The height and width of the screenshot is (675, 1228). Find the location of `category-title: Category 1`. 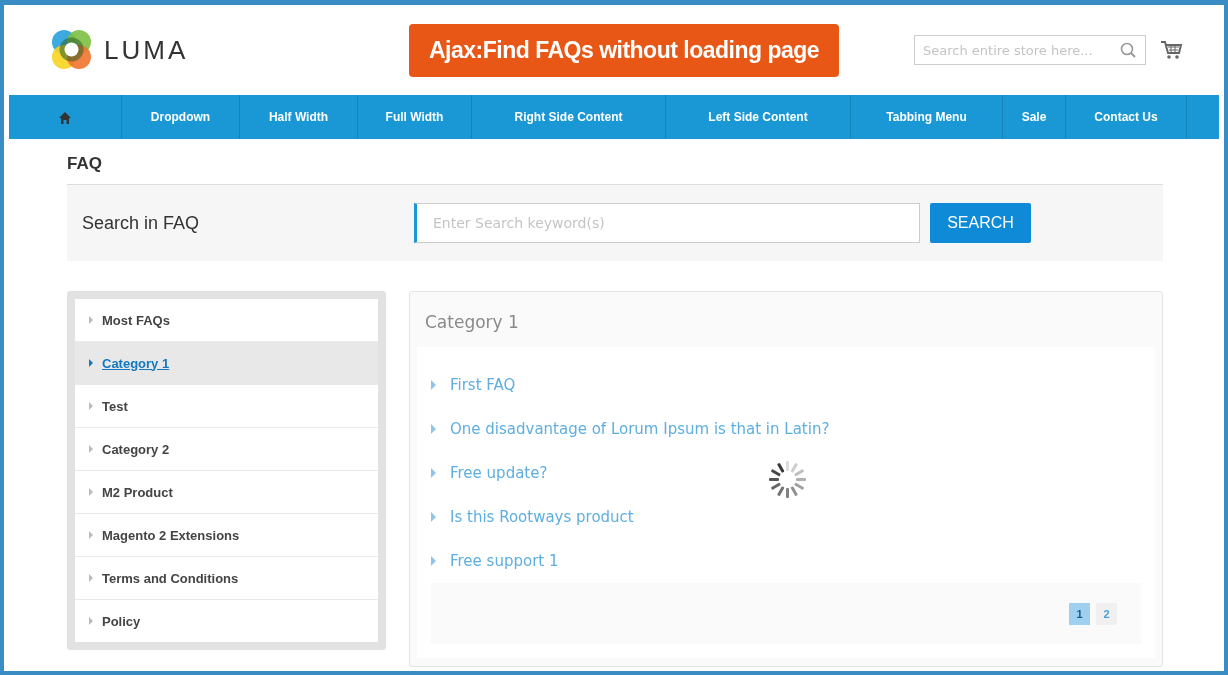

category-title: Category 1 is located at coordinates (472, 322).